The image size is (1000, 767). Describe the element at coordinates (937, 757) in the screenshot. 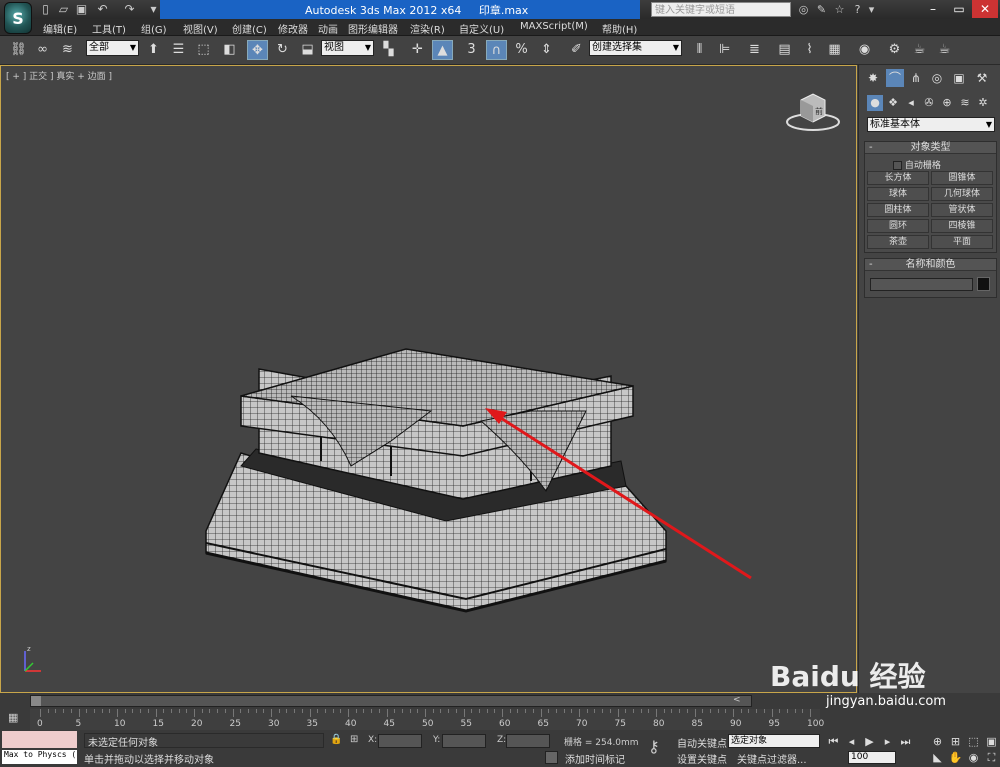

I see `fov-icon: ◣` at that location.